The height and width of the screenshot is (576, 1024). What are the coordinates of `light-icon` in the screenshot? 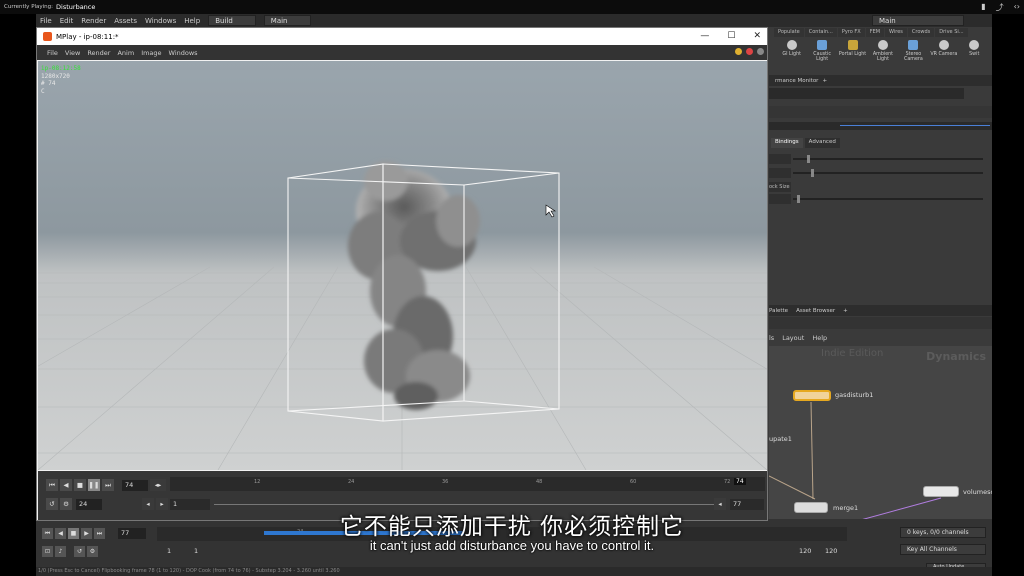 It's located at (791, 45).